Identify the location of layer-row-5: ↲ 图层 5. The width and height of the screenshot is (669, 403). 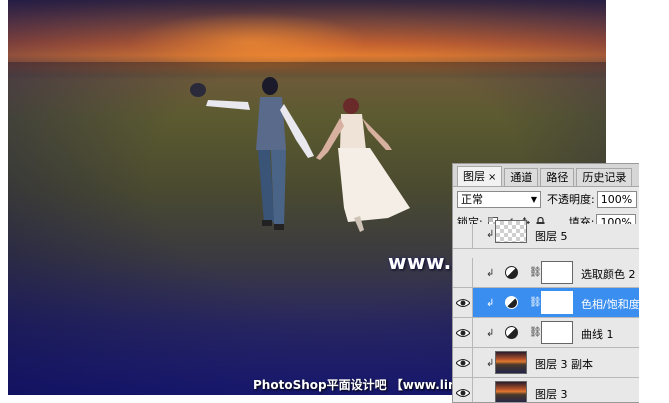
(546, 234).